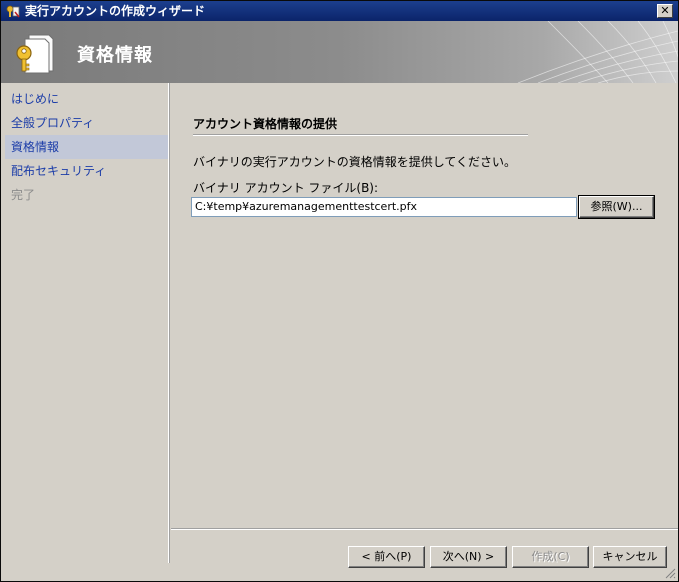  What do you see at coordinates (360, 135) in the screenshot?
I see `section-divider` at bounding box center [360, 135].